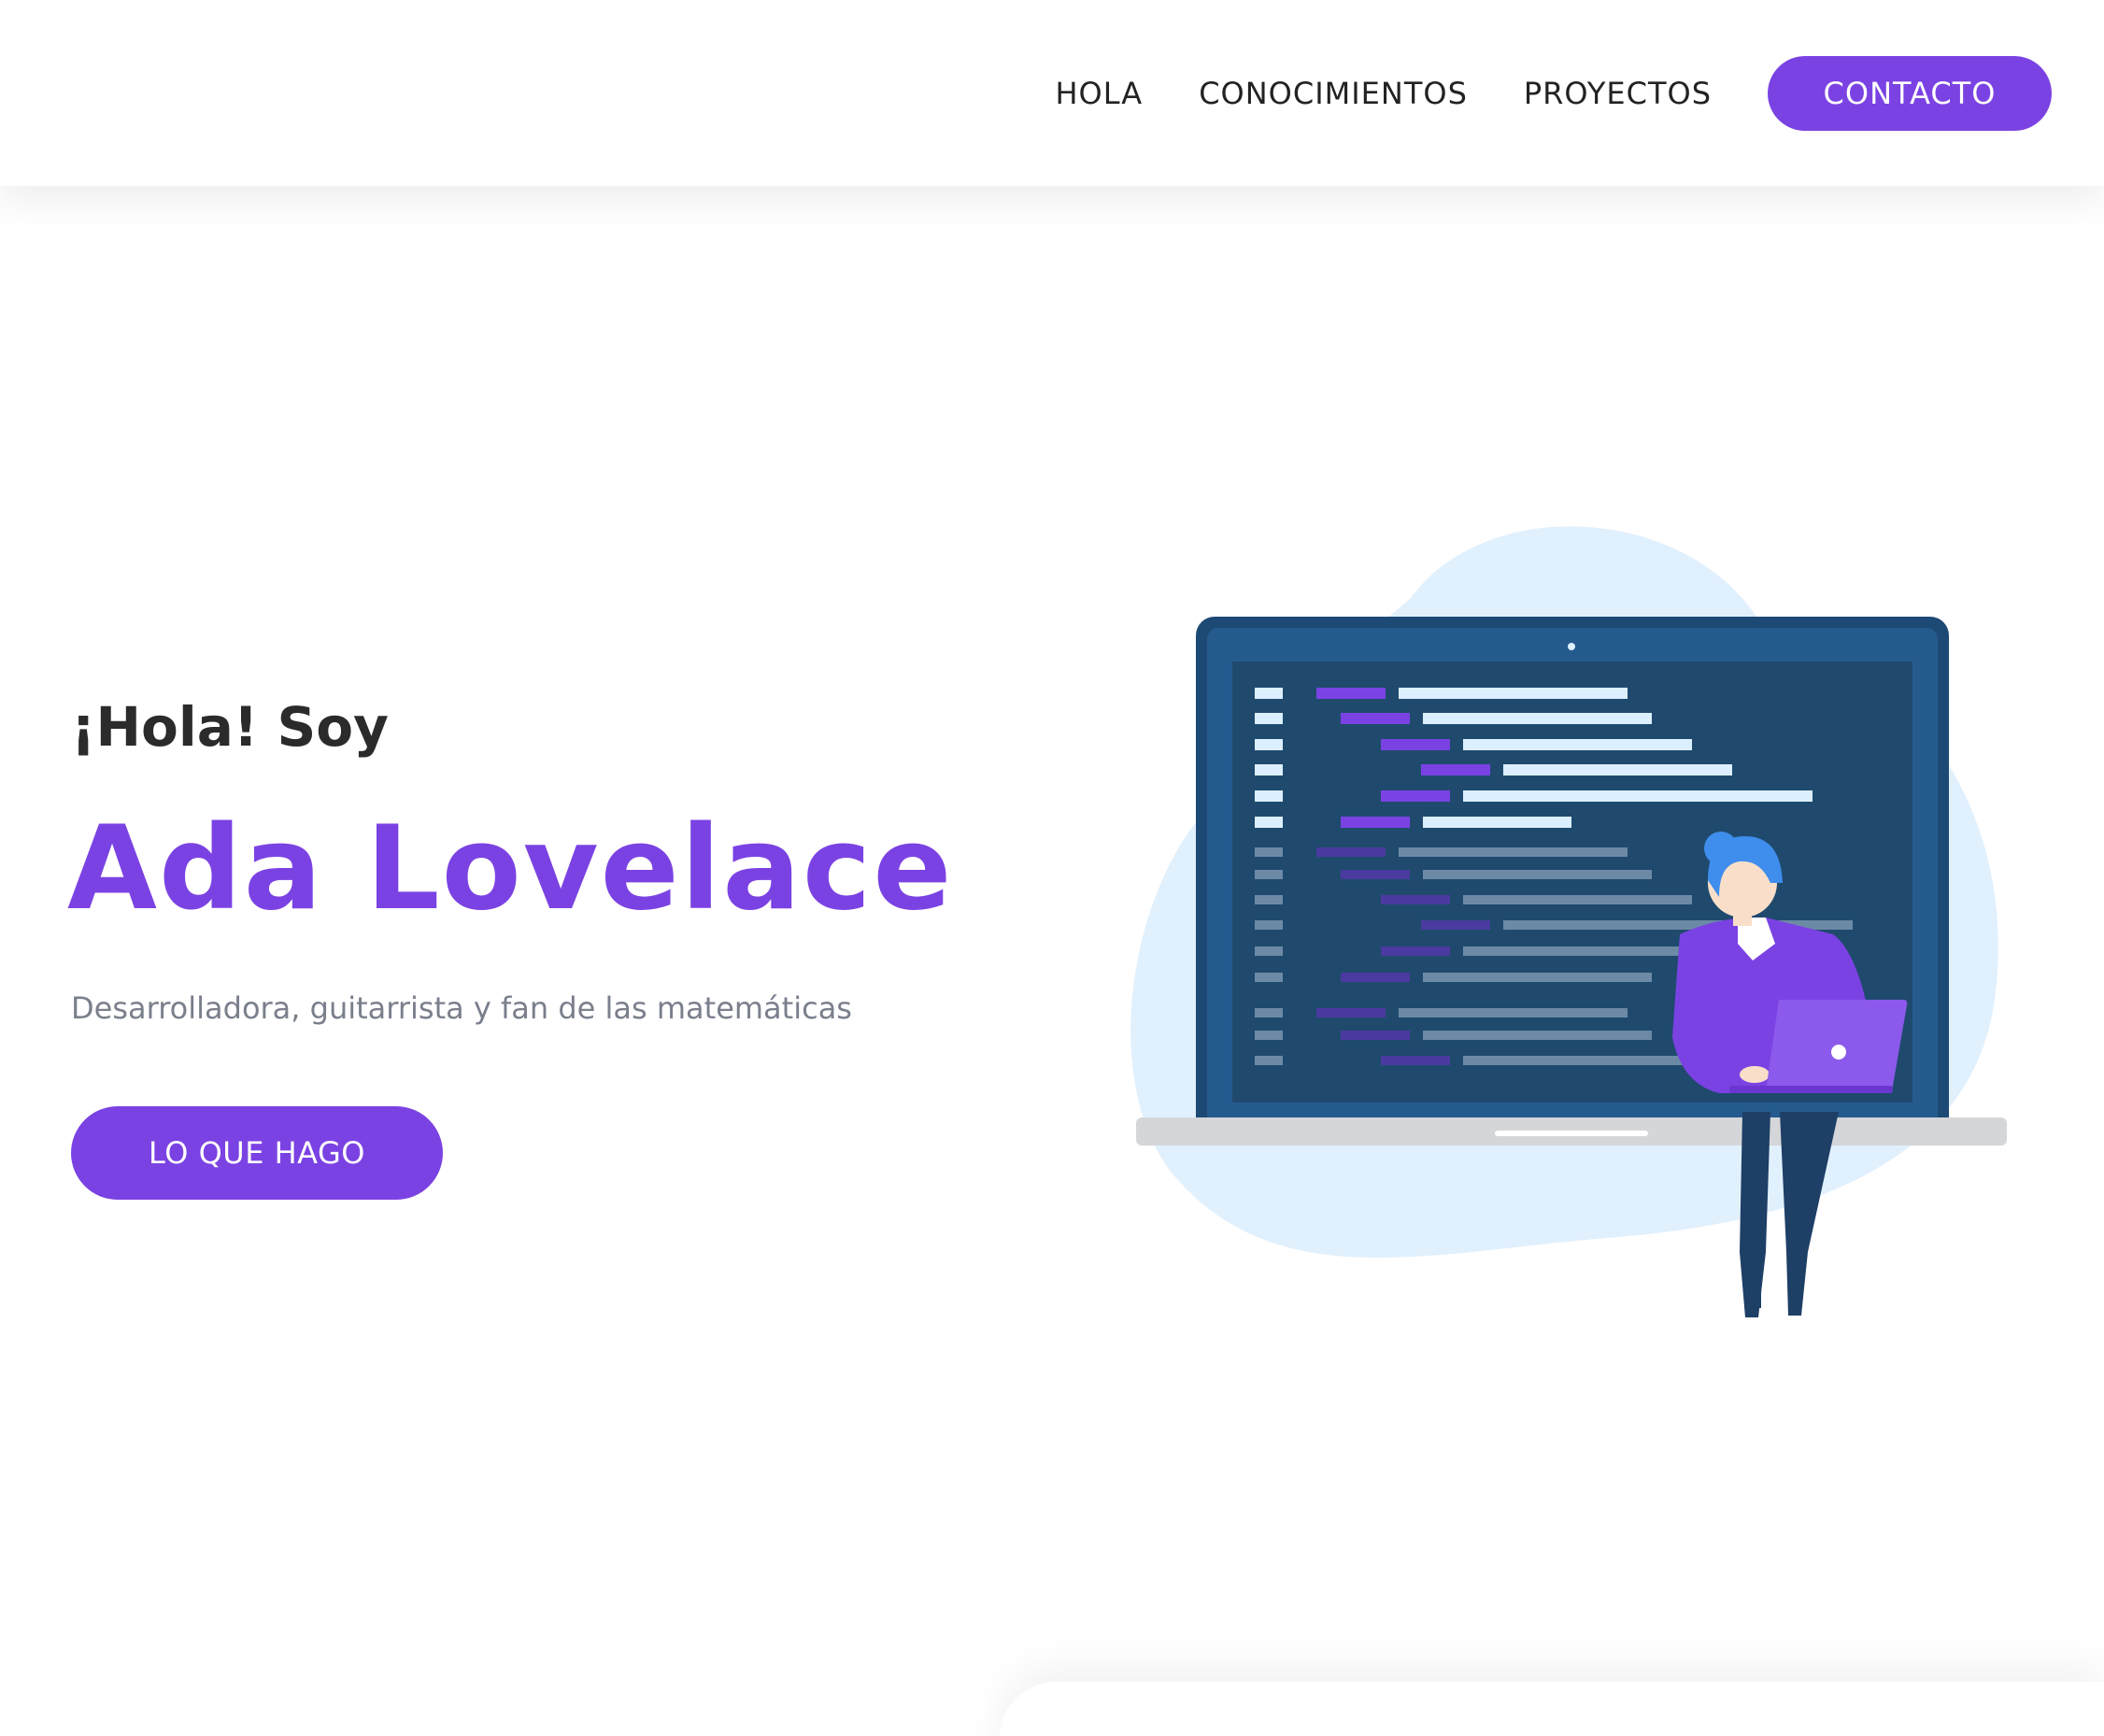  Describe the element at coordinates (510, 869) in the screenshot. I see `hero-name: Ada Lovelace` at that location.